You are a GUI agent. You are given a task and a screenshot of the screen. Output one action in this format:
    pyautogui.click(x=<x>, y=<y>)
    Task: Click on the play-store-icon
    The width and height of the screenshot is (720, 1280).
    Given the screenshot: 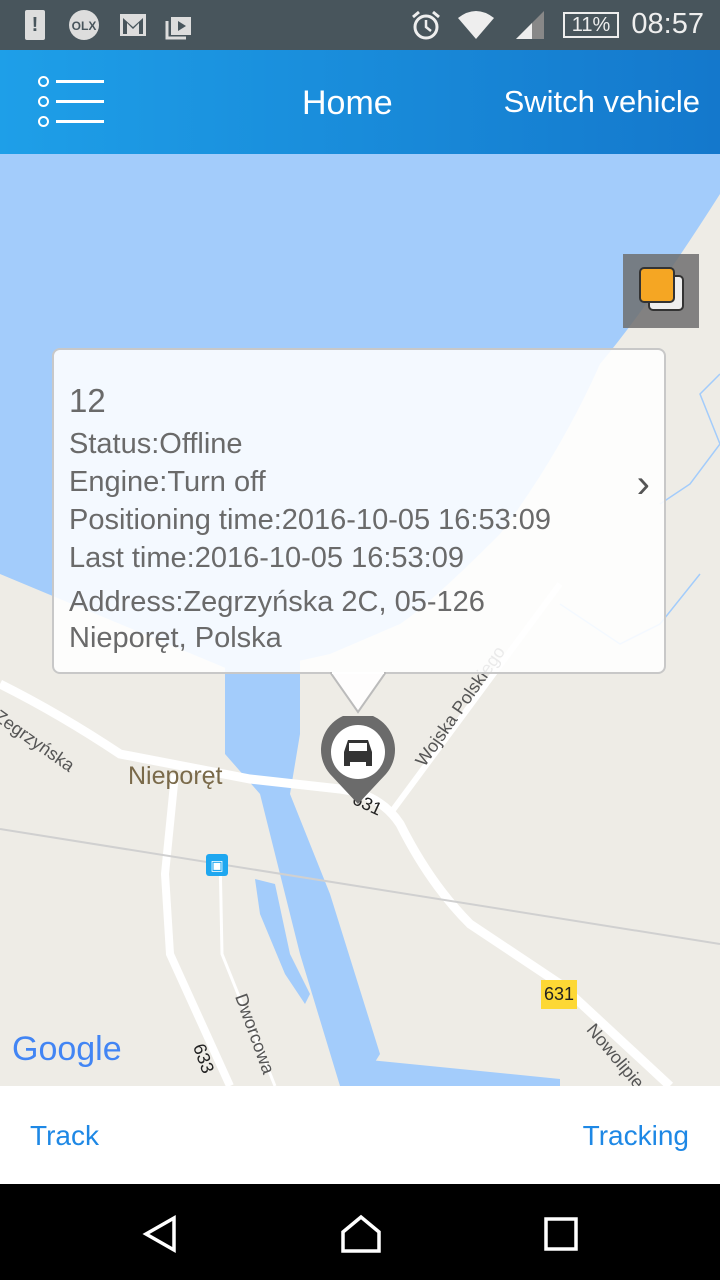 What is the action you would take?
    pyautogui.click(x=179, y=25)
    